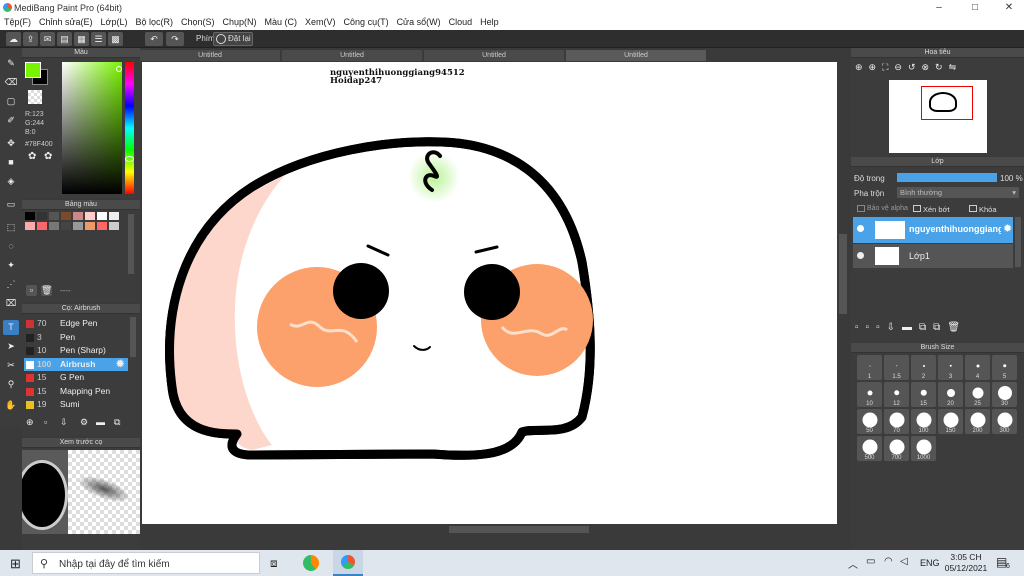 The height and width of the screenshot is (576, 1024). Describe the element at coordinates (154, 21) in the screenshot. I see `menu-filter: Bộ lọc(R)` at that location.